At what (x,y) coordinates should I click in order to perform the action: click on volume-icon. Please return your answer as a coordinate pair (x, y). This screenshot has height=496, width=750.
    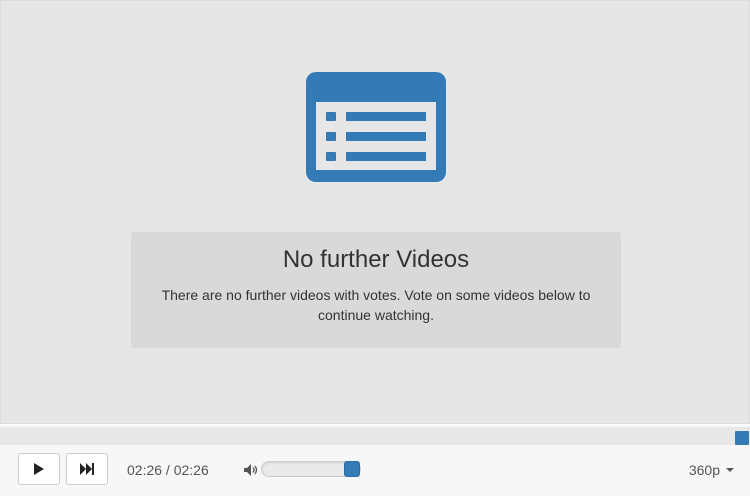
    Looking at the image, I should click on (251, 470).